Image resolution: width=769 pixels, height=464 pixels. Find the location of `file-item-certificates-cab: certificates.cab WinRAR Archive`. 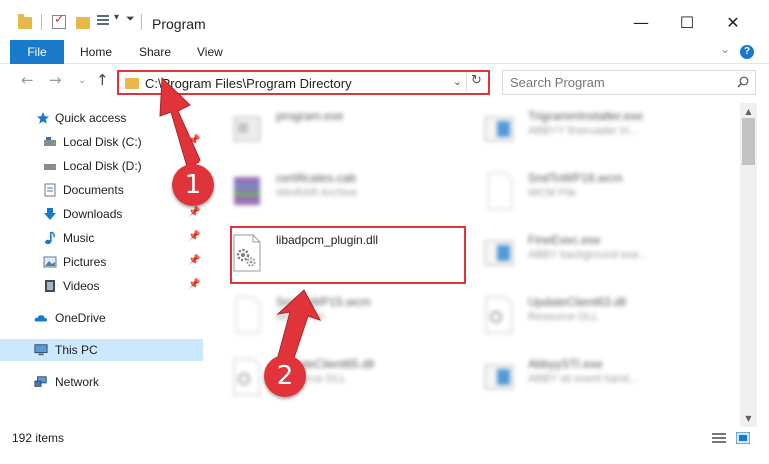

file-item-certificates-cab: certificates.cab WinRAR Archive is located at coordinates (339, 194).